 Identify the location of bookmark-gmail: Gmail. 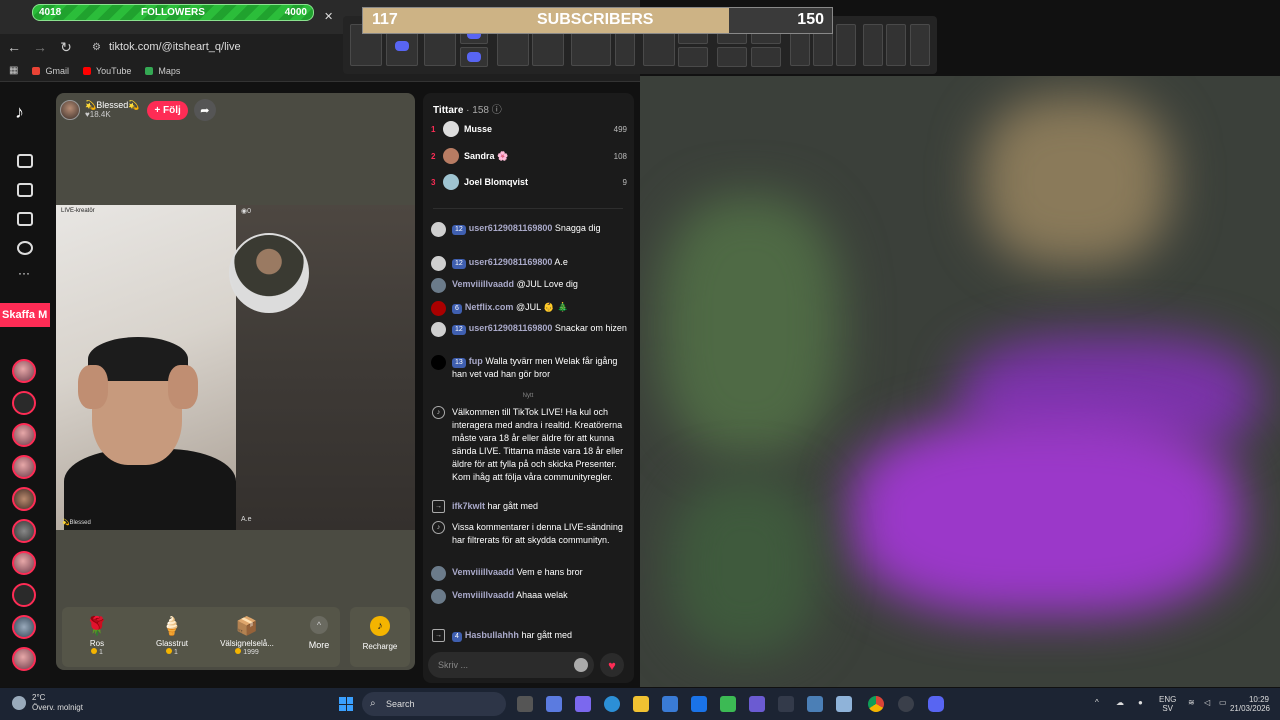
(50, 71).